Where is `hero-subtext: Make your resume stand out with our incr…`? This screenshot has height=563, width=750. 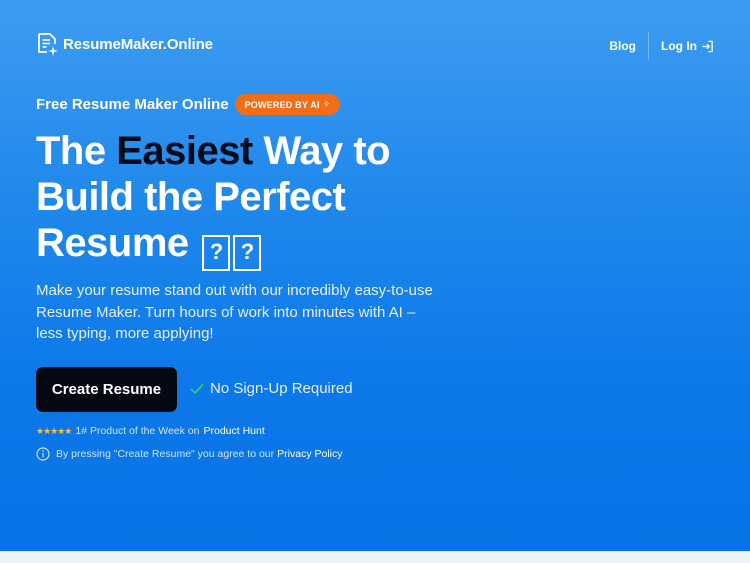
hero-subtext: Make your resume stand out with our incr… is located at coordinates (234, 312).